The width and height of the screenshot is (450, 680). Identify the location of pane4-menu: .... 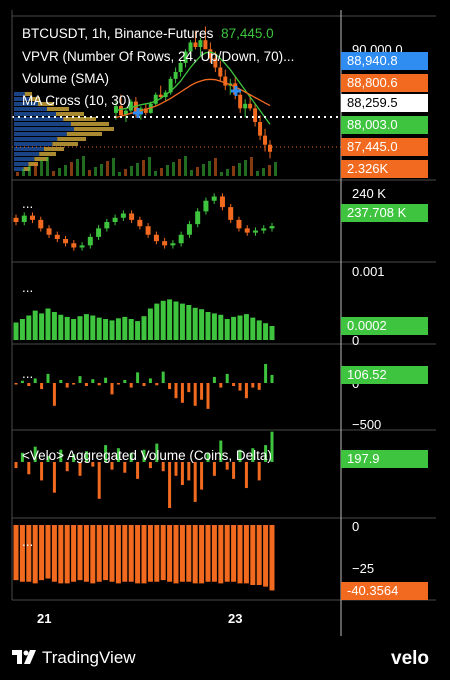
(27, 373).